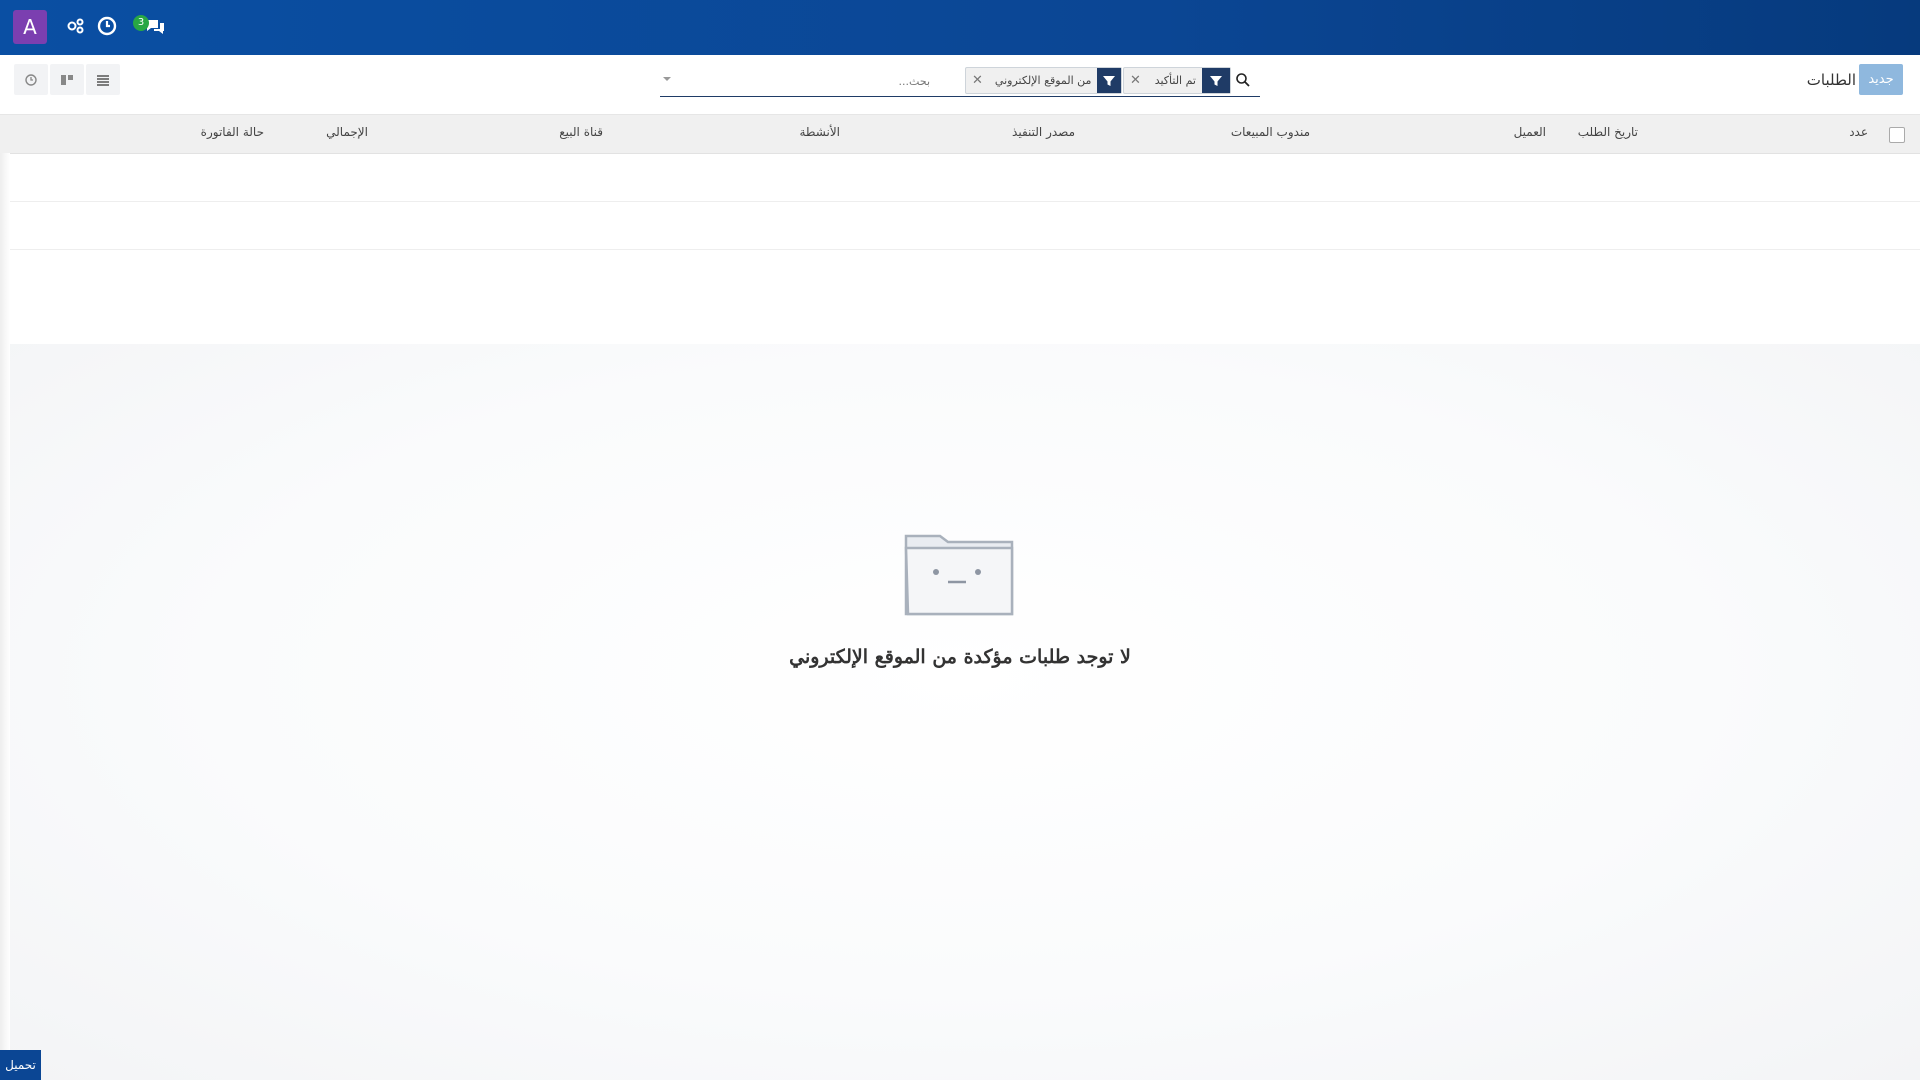 This screenshot has width=1920, height=1080. I want to click on list-view-icon, so click(103, 79).